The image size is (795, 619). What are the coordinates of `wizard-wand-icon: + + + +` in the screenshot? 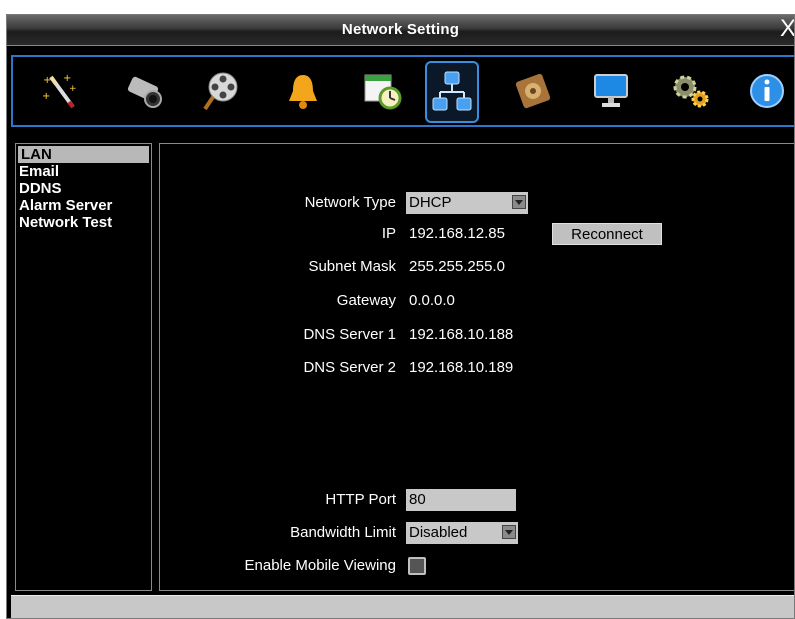 It's located at (61, 91).